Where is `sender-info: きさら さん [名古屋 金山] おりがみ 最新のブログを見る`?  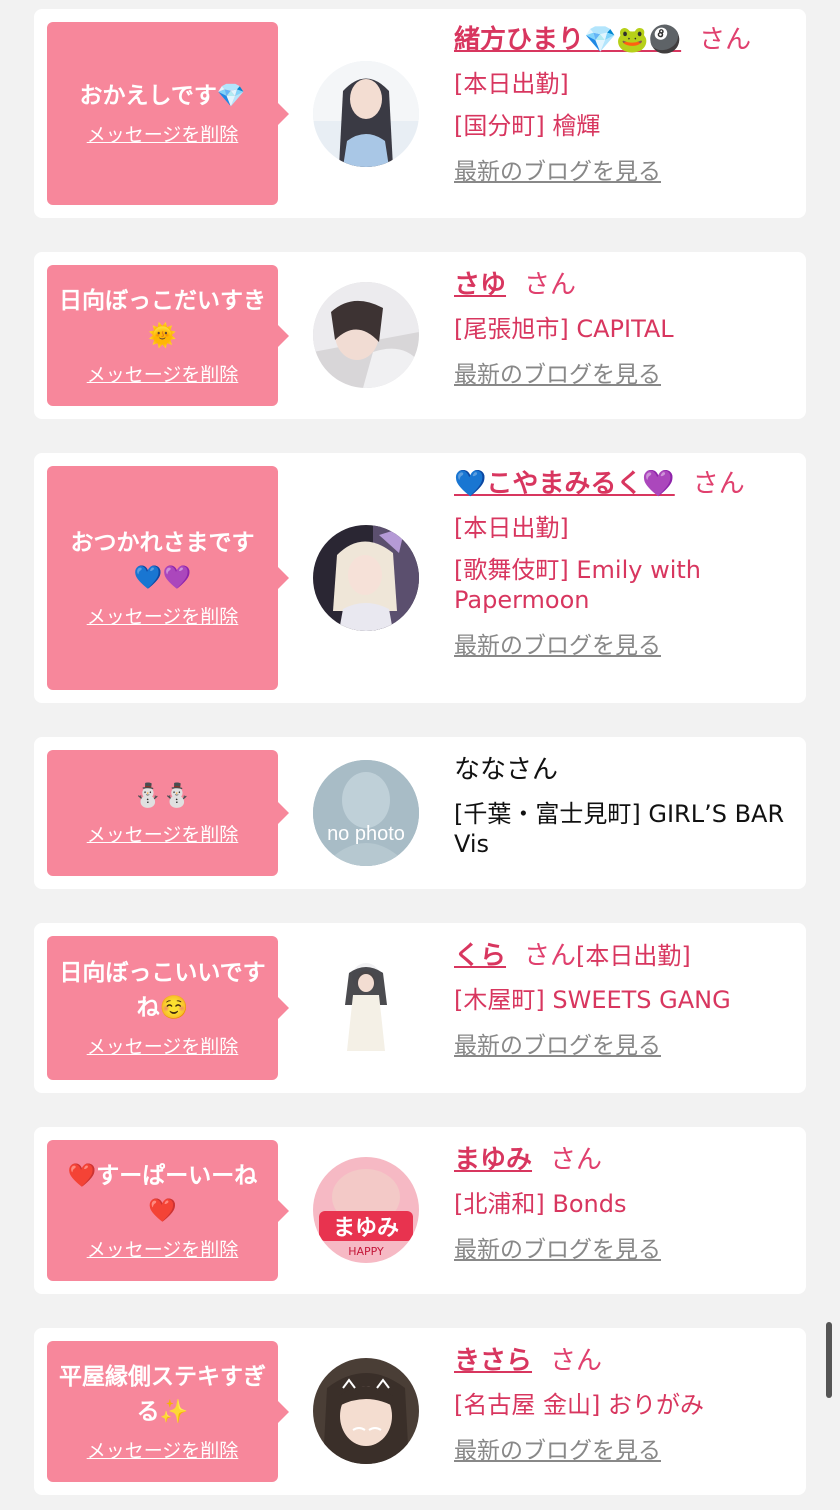
sender-info: きさら さん [名古屋 金山] おりがみ 最新のブログを見る is located at coordinates (624, 1405).